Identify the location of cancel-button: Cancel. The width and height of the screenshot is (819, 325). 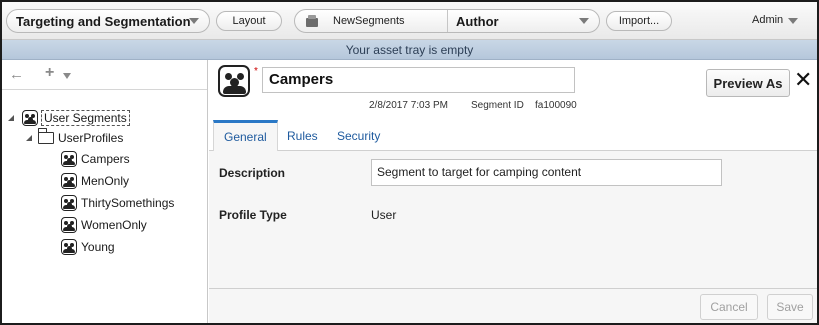
(729, 307).